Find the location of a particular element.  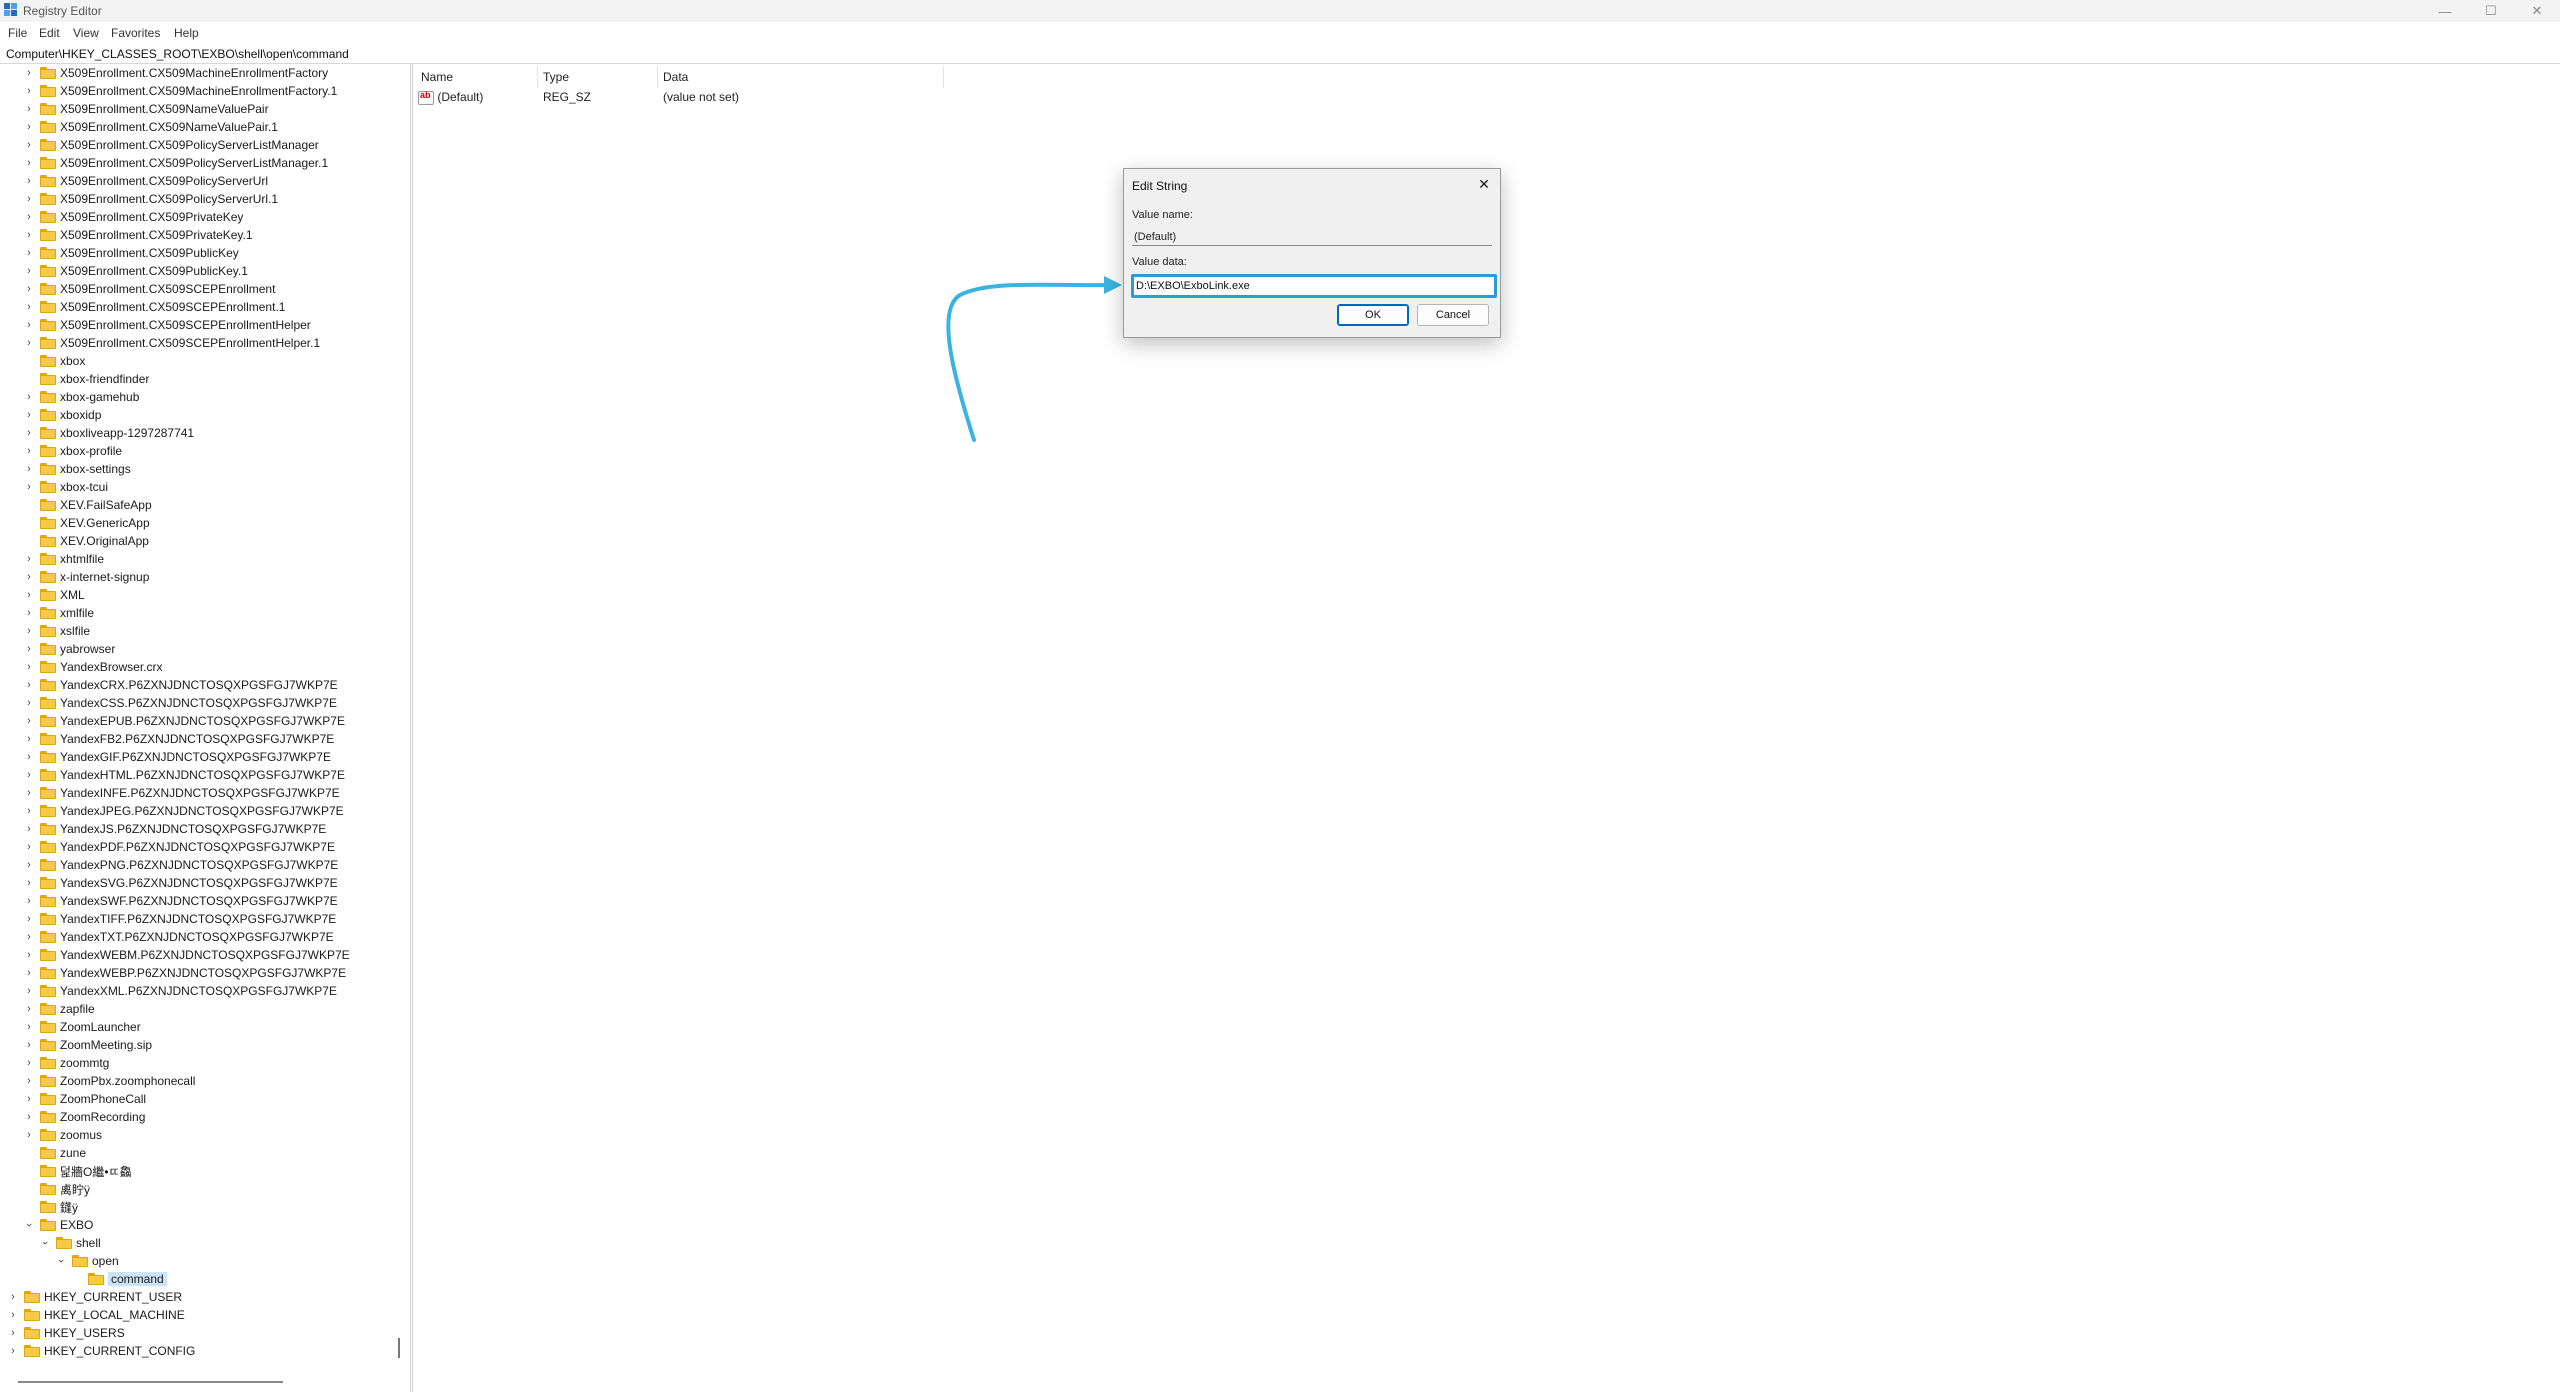

tree-item: 덡牆O繼•ㄸ鱻 is located at coordinates (78, 1171).